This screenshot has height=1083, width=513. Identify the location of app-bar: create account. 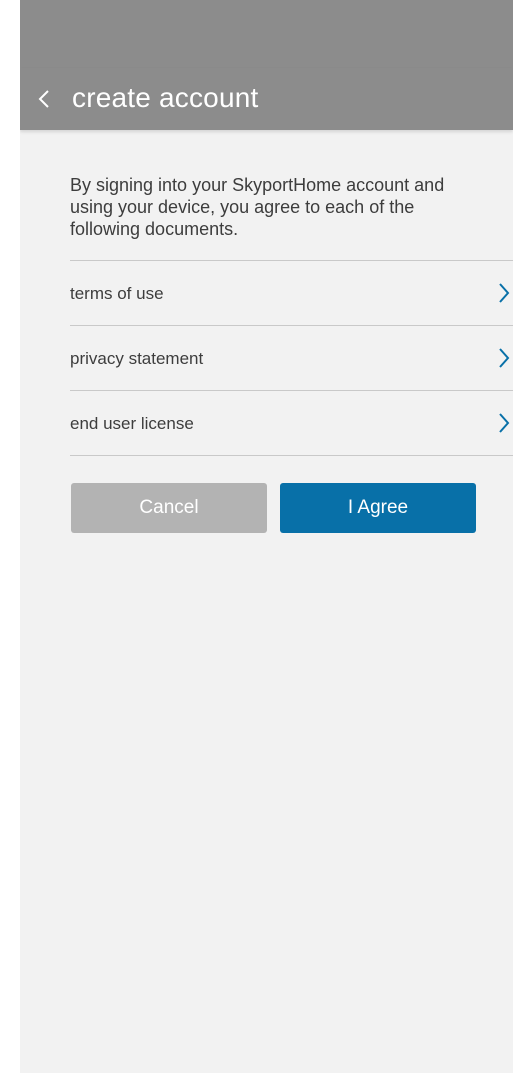
(266, 99).